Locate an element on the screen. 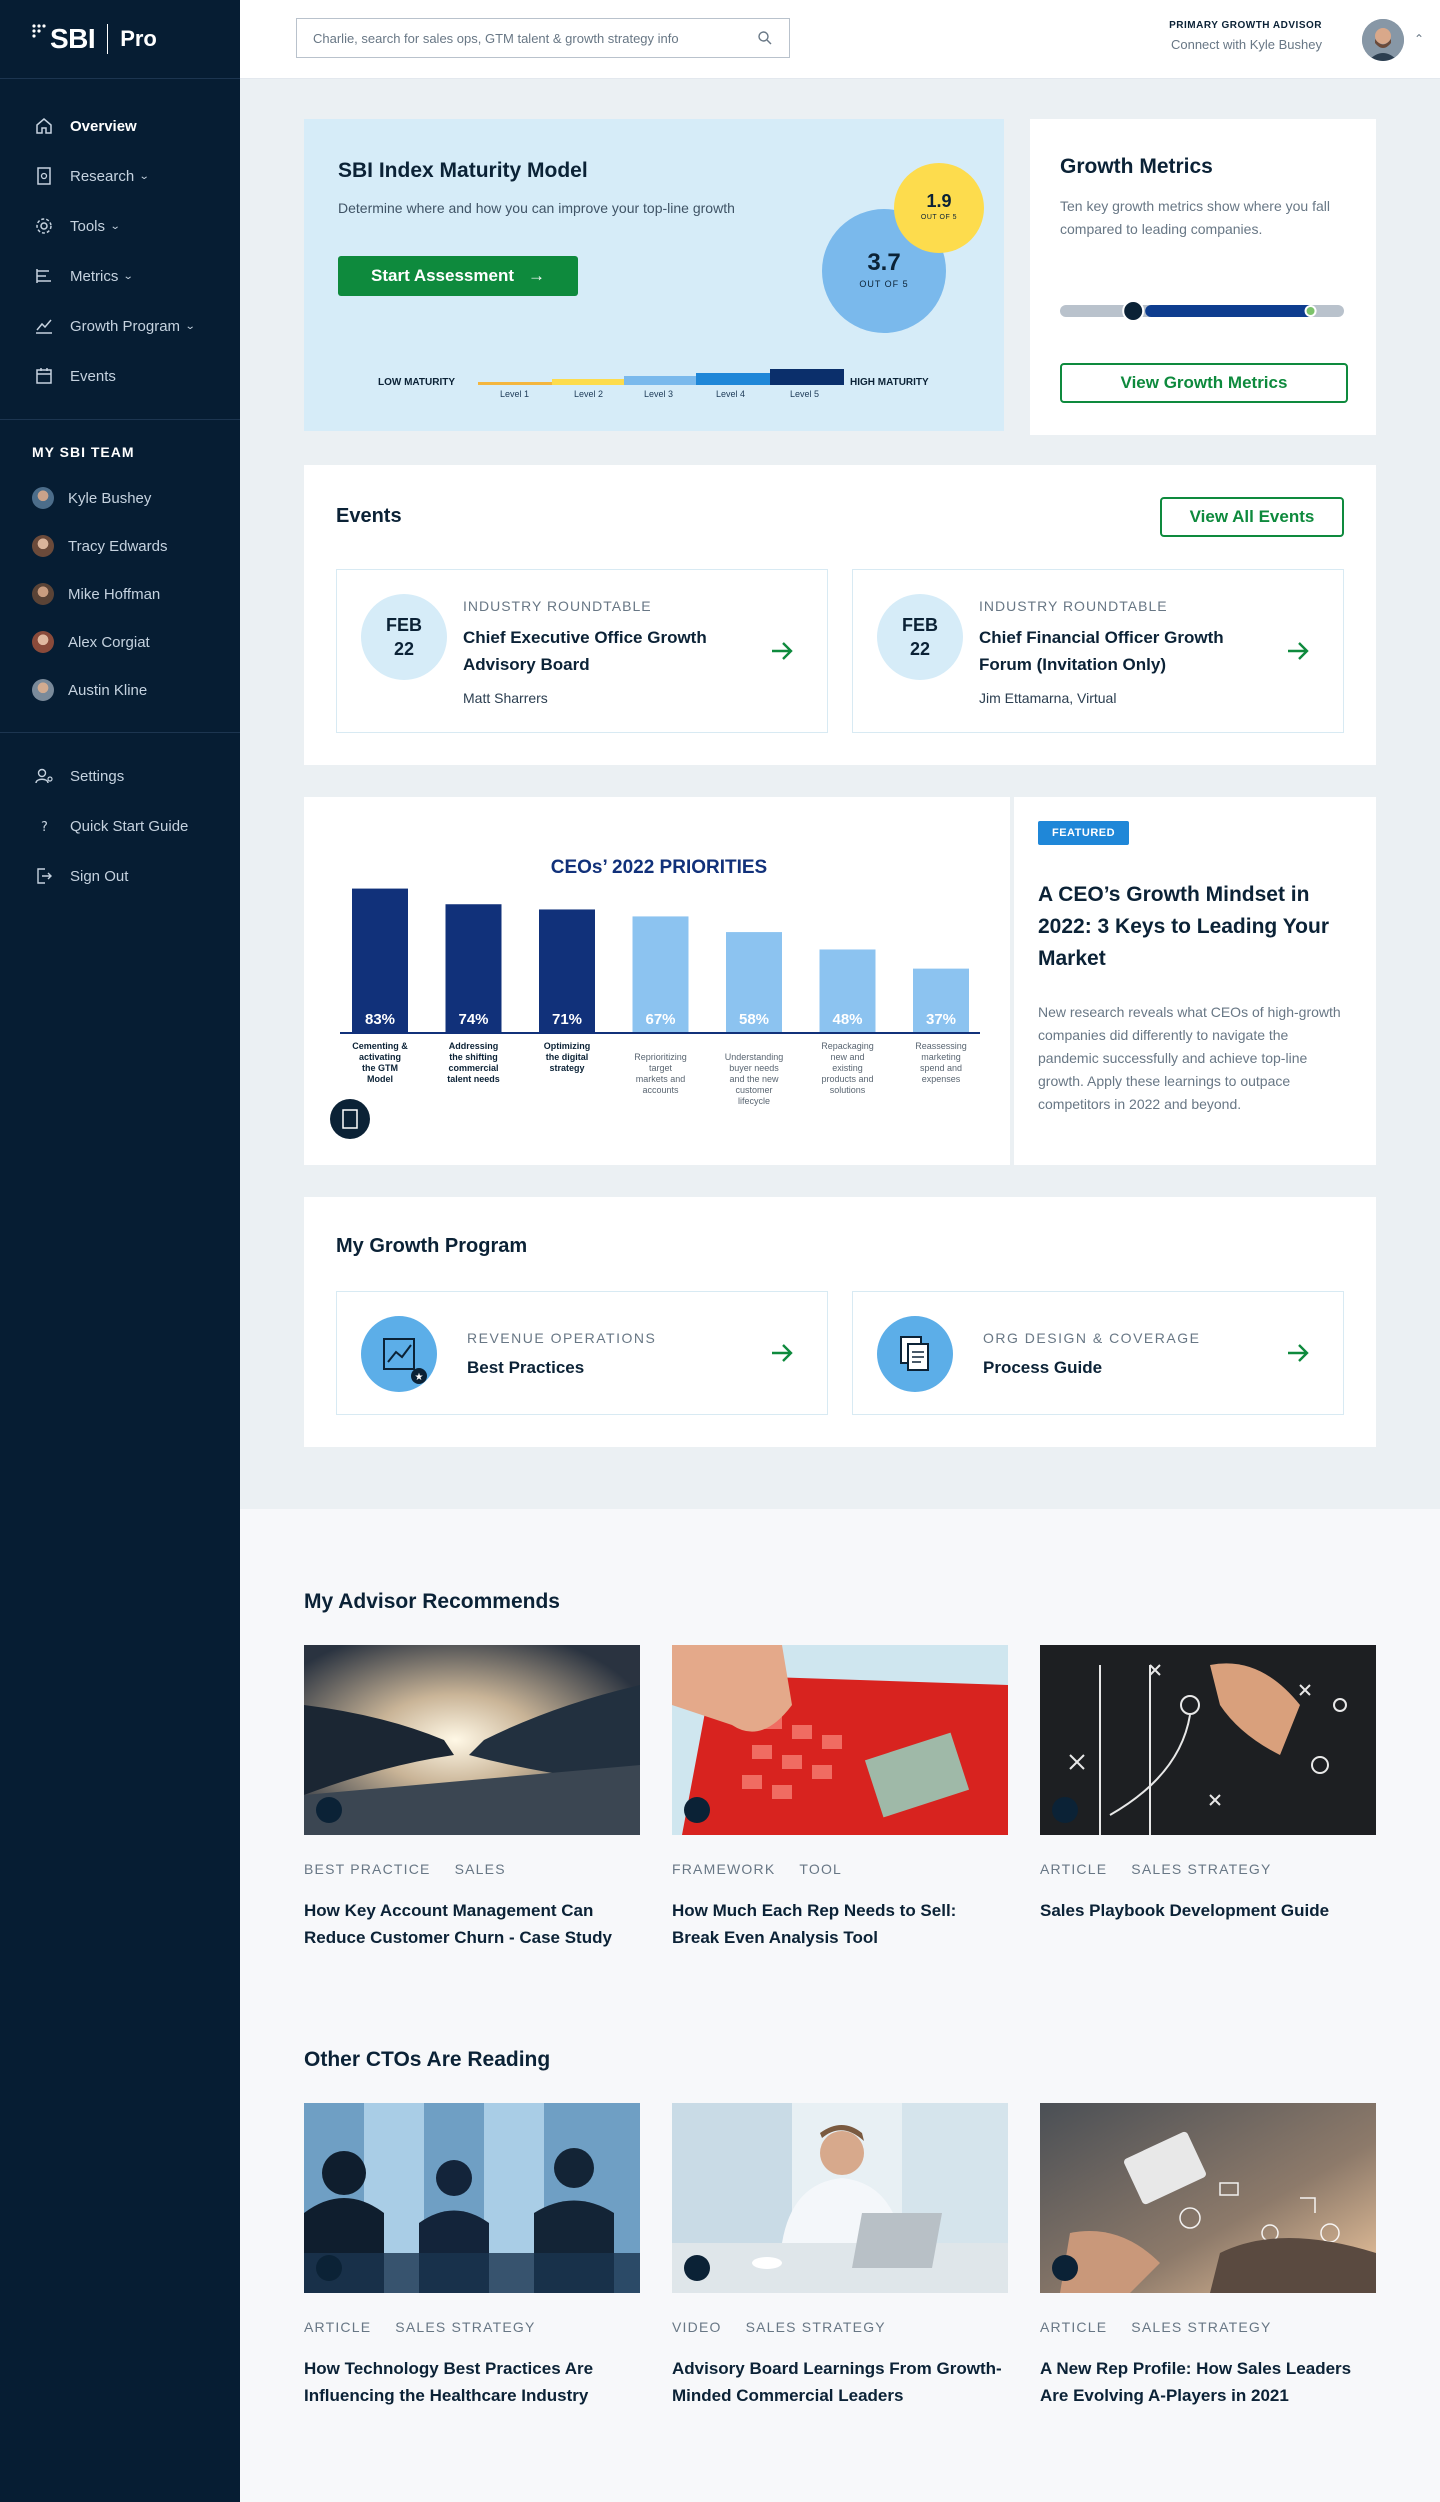 The image size is (1440, 2502). program-category: ORG DESIGN & COVERAGE is located at coordinates (1092, 1338).